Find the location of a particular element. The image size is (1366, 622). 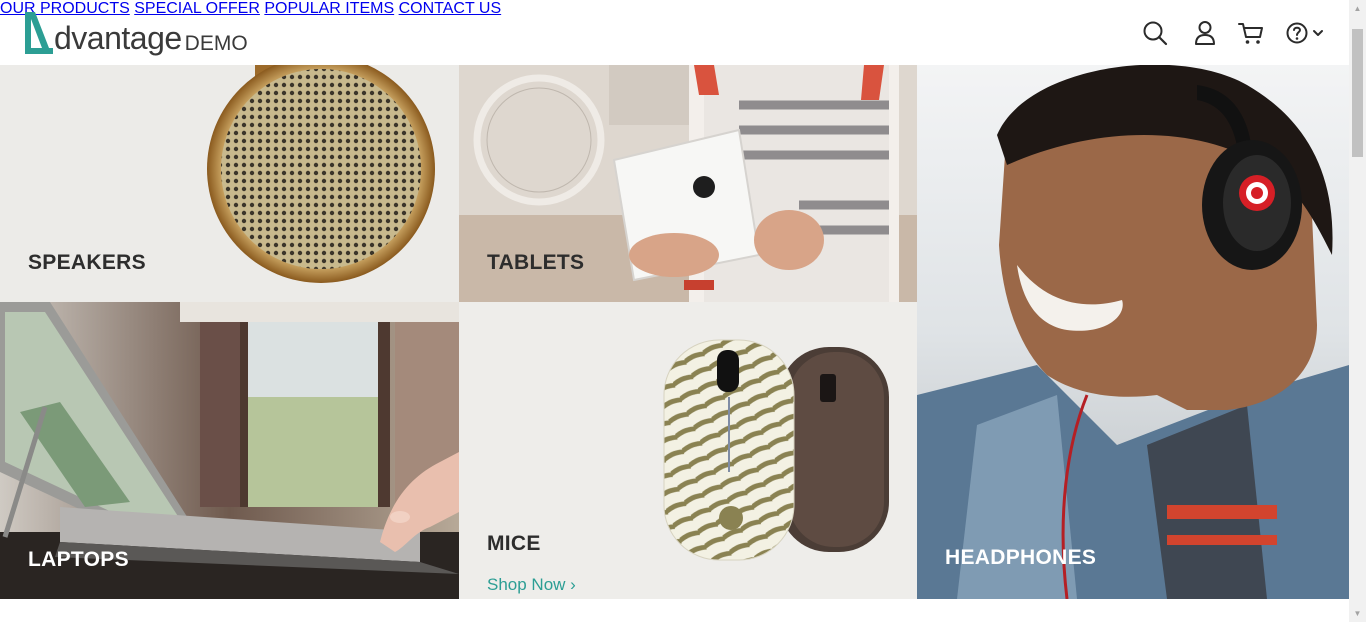

logo-text: dvantage is located at coordinates (118, 38).